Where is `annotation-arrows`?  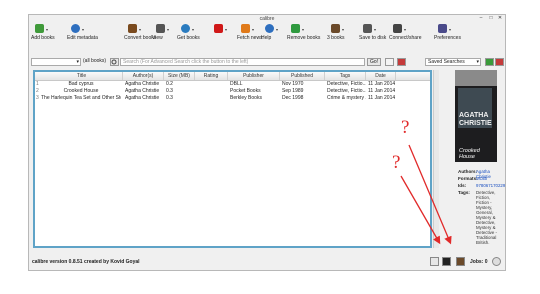 annotation-arrows is located at coordinates (426, 194).